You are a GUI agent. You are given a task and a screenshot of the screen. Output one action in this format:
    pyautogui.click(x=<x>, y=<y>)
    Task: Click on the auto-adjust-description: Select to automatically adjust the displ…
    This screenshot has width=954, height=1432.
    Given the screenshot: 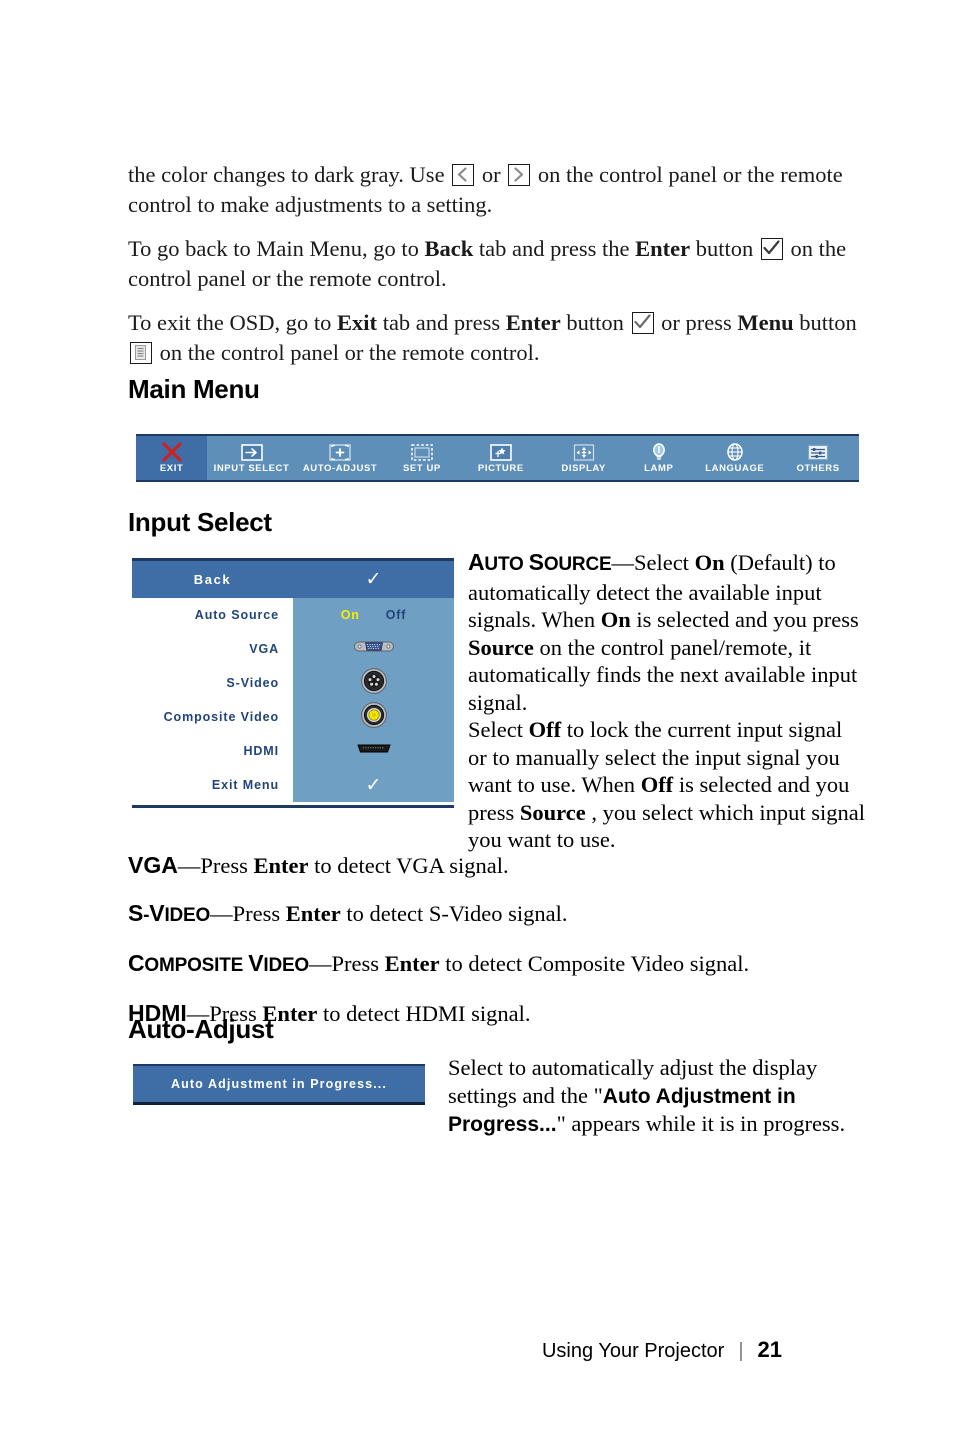 What is the action you would take?
    pyautogui.click(x=658, y=1096)
    